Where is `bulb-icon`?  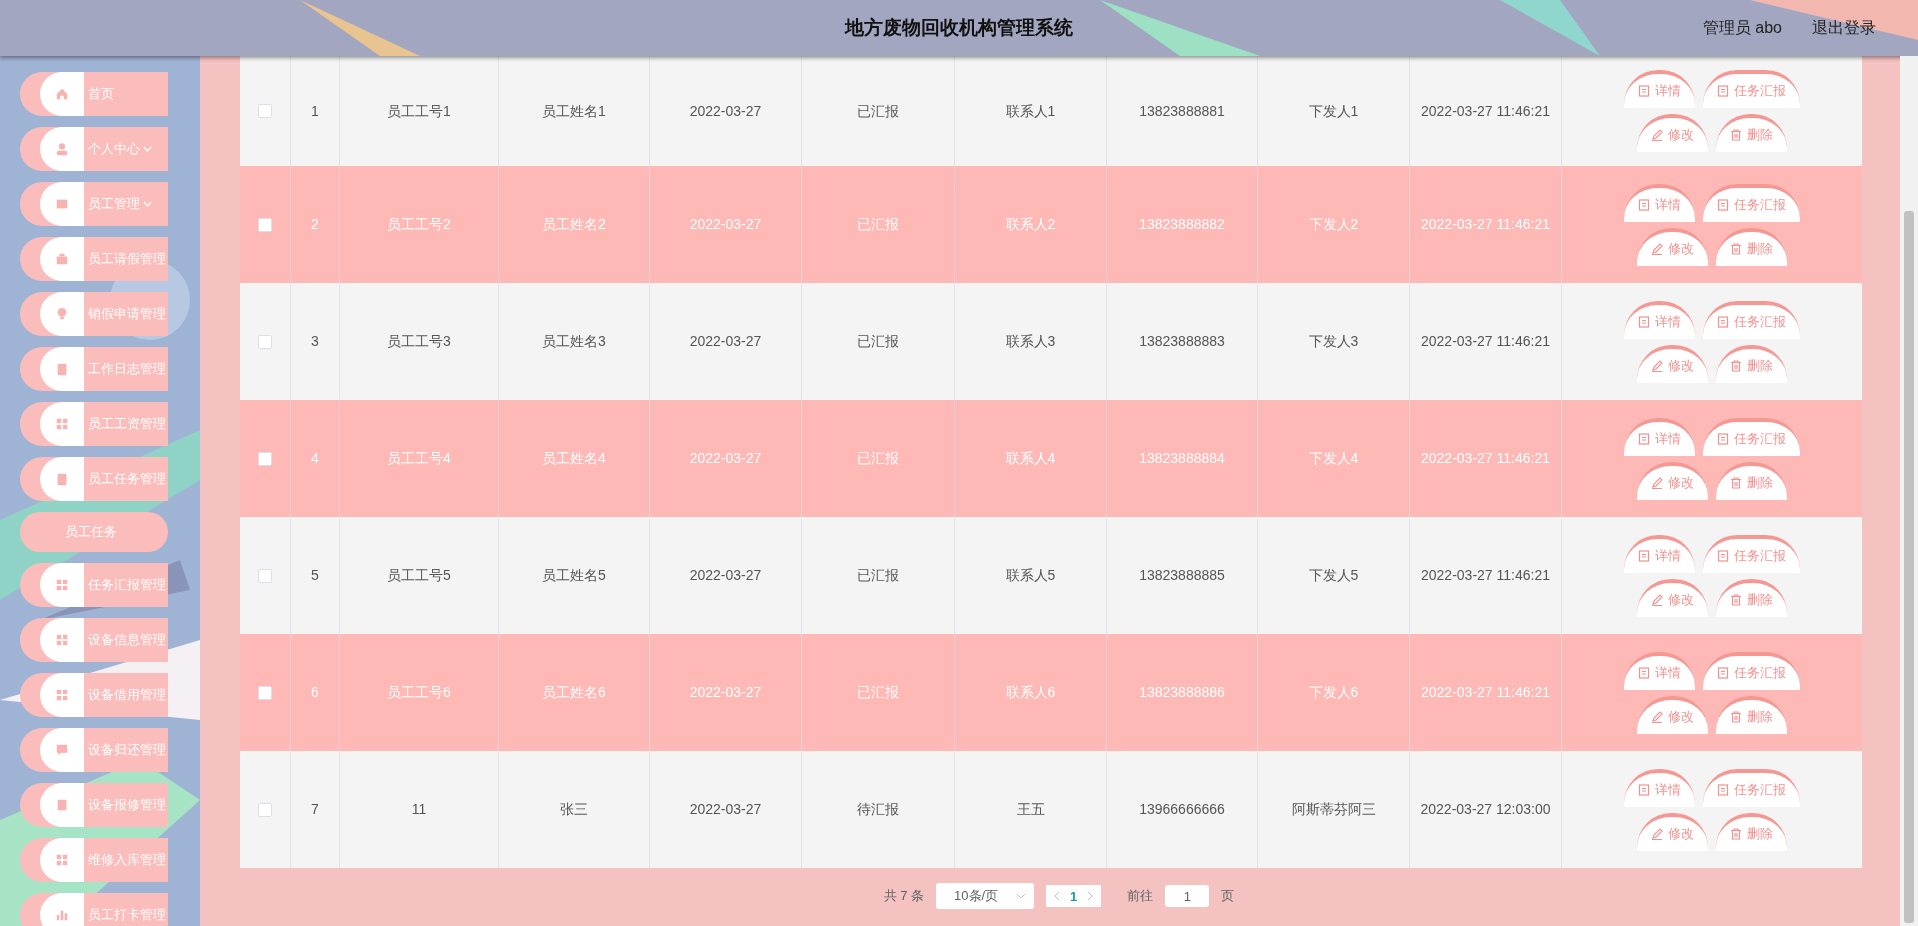
bulb-icon is located at coordinates (62, 314).